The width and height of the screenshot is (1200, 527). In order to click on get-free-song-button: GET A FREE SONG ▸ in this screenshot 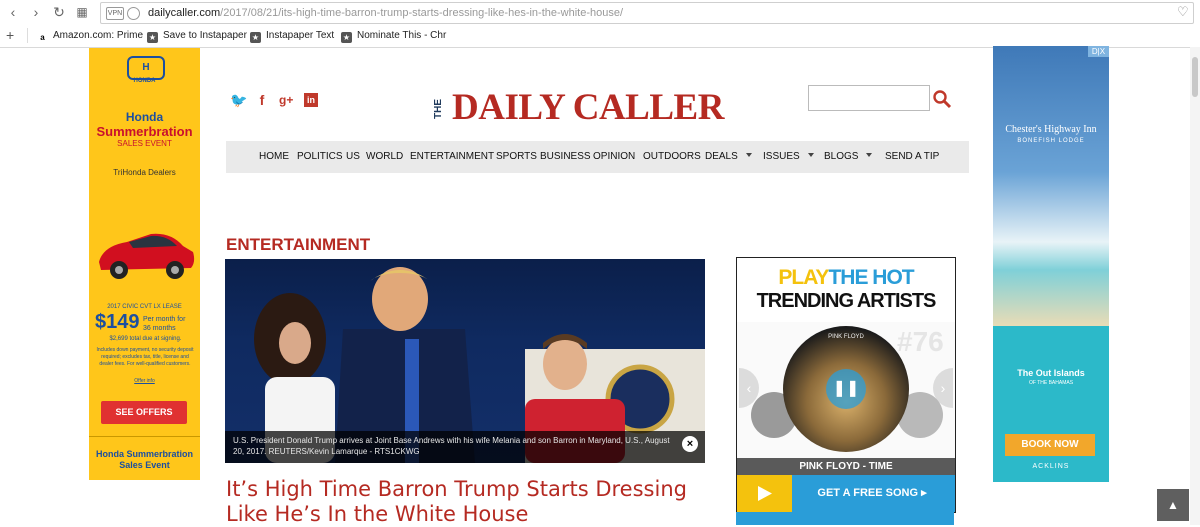, I will do `click(846, 493)`.